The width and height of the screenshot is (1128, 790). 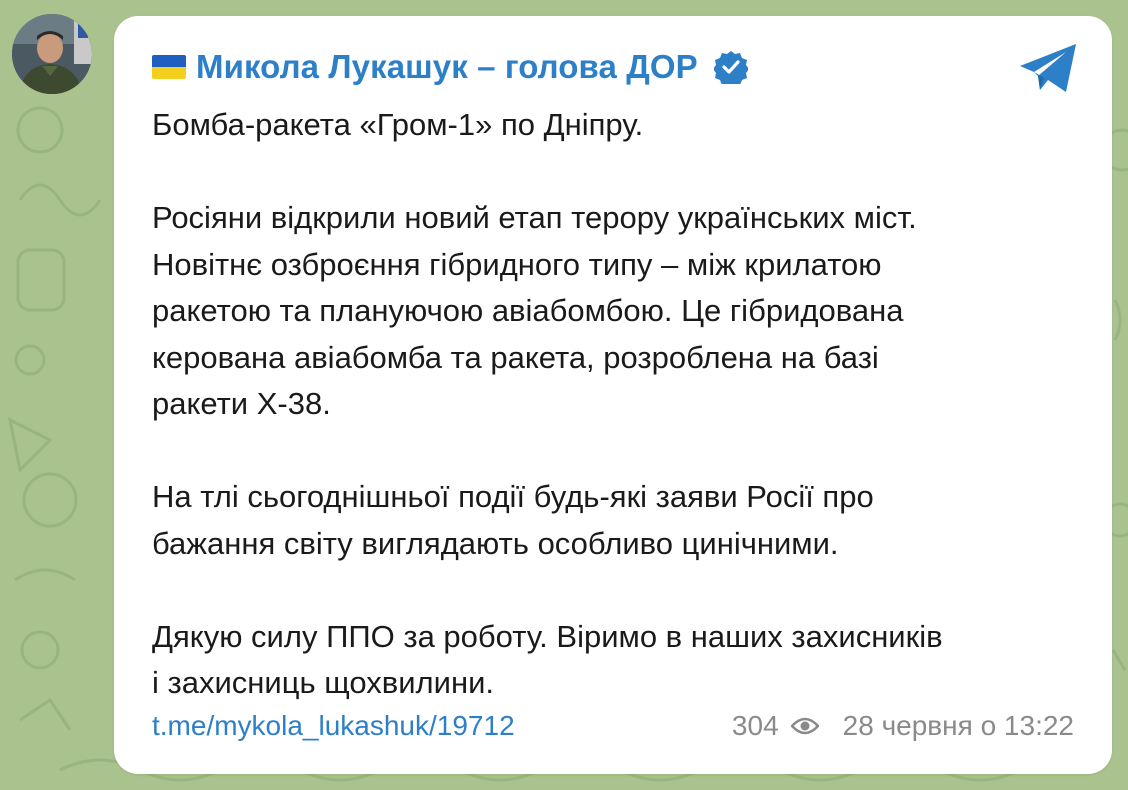 I want to click on message-meta: 304 28 червня о 13:22, so click(x=903, y=726).